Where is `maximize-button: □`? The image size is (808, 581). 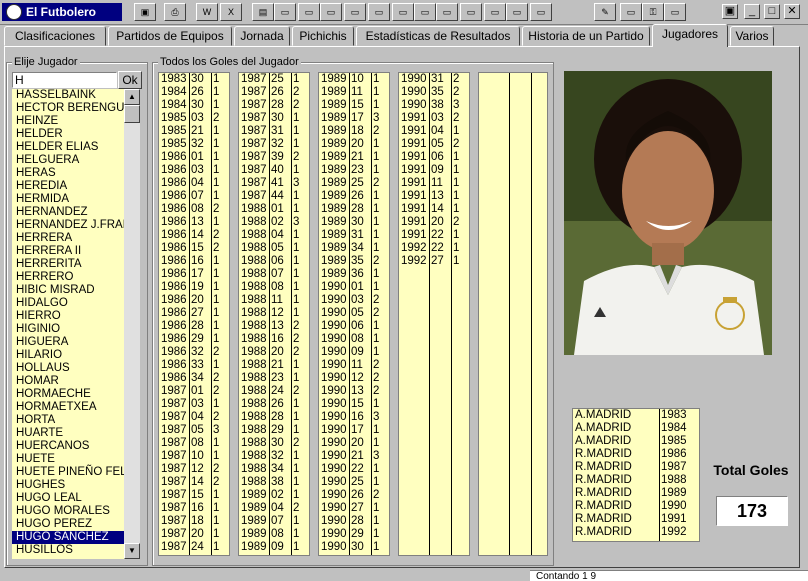
maximize-button: □ is located at coordinates (772, 11).